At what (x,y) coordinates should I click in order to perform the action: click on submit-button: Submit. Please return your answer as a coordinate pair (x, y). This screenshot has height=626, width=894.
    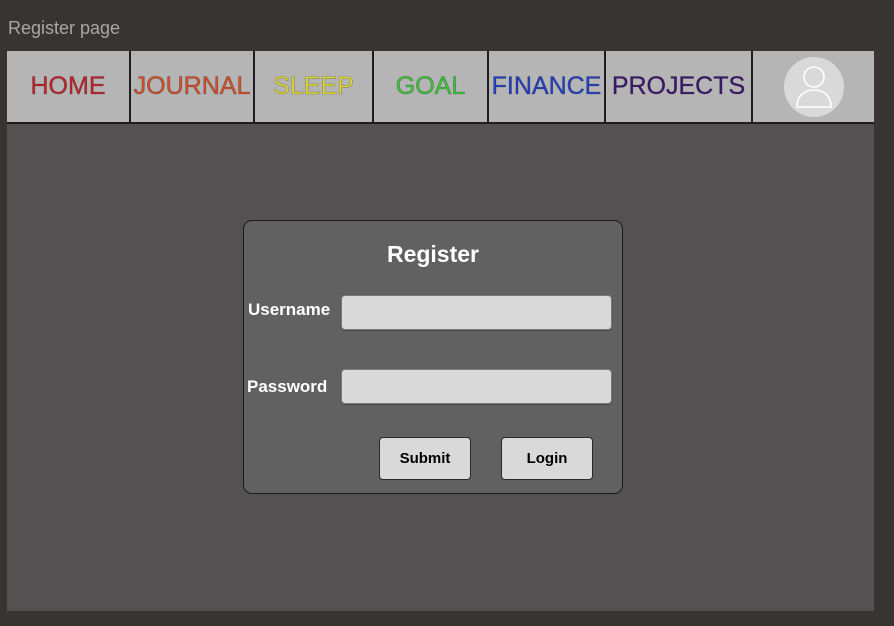
    Looking at the image, I should click on (425, 458).